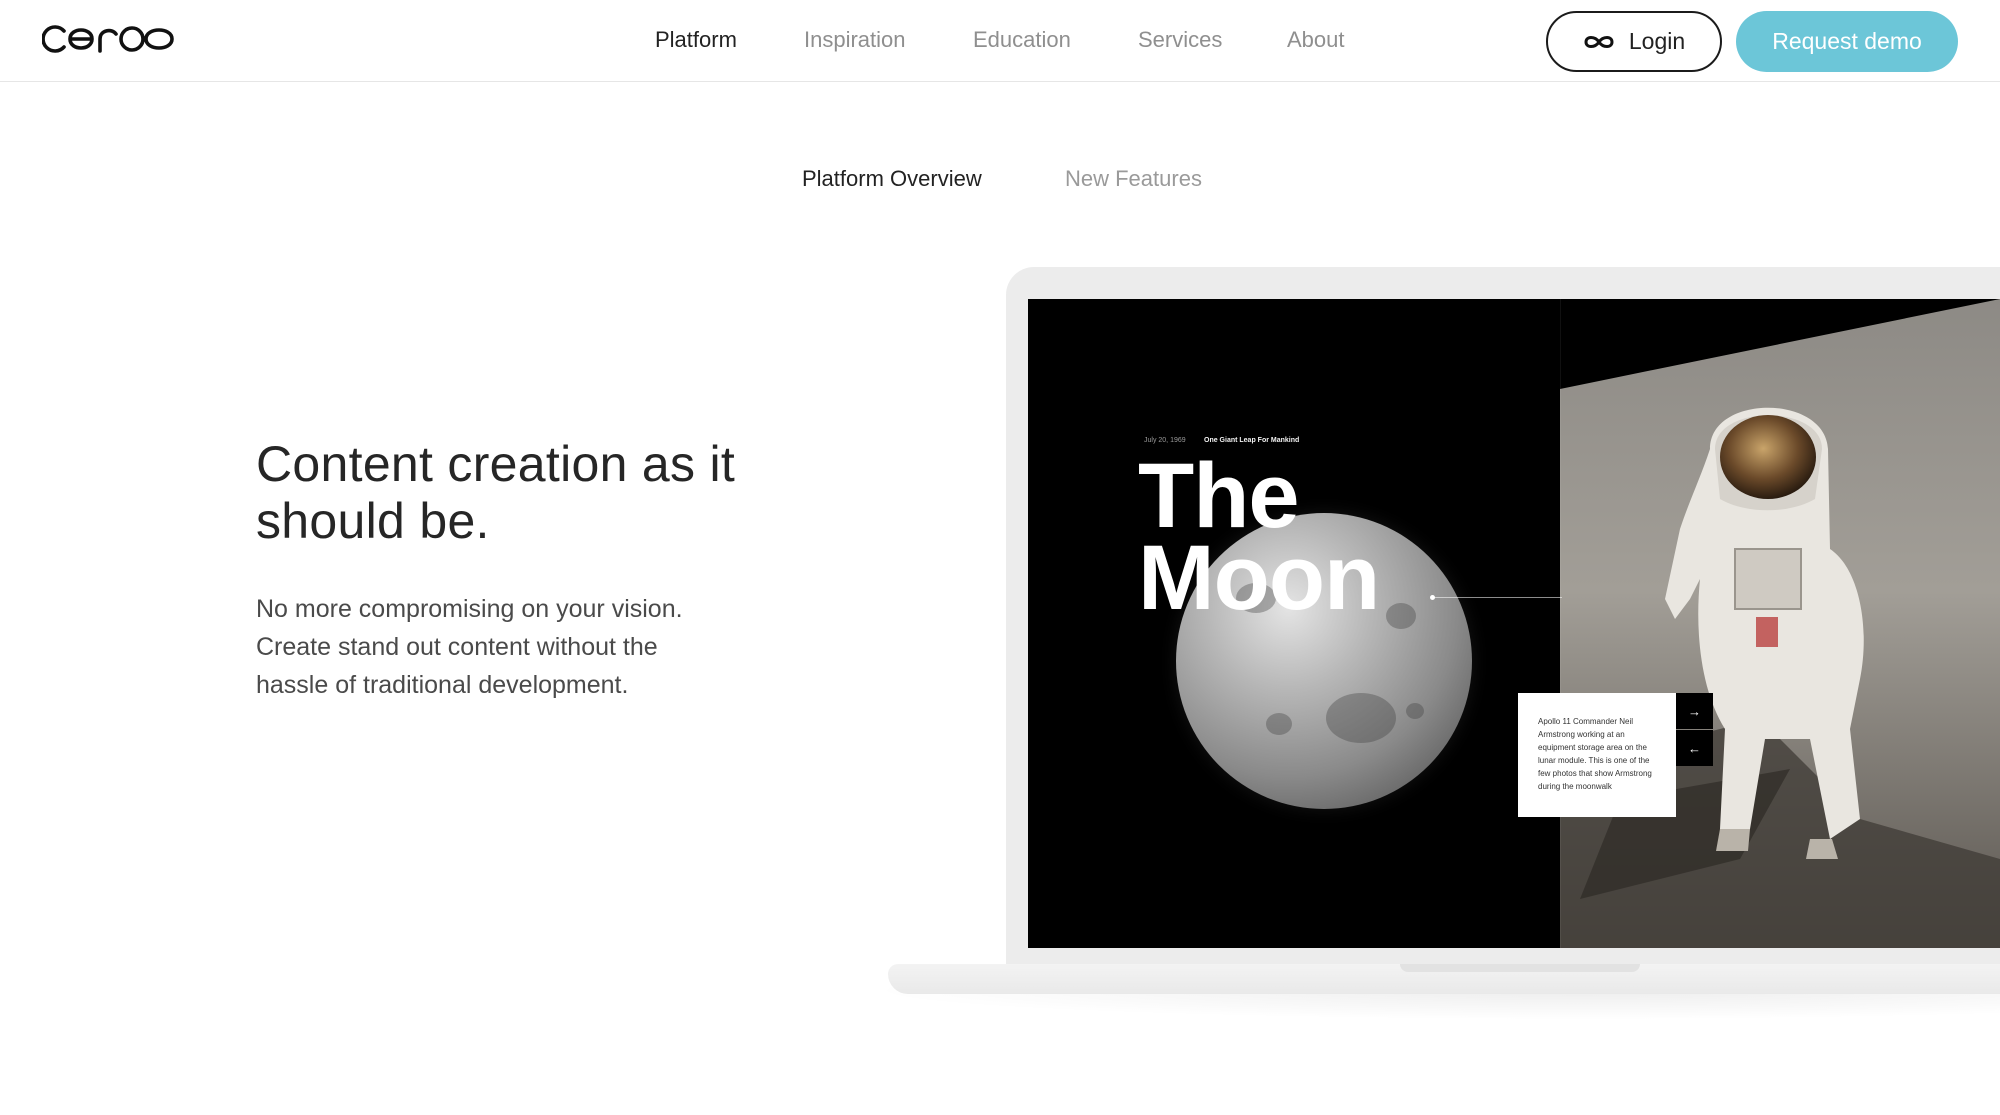 The height and width of the screenshot is (1115, 2000). Describe the element at coordinates (1316, 40) in the screenshot. I see `nav-item-about: About` at that location.